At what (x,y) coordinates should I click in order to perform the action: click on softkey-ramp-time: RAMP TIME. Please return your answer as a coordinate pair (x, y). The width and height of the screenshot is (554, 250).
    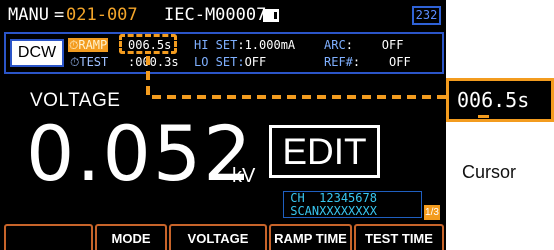
    Looking at the image, I should click on (310, 237).